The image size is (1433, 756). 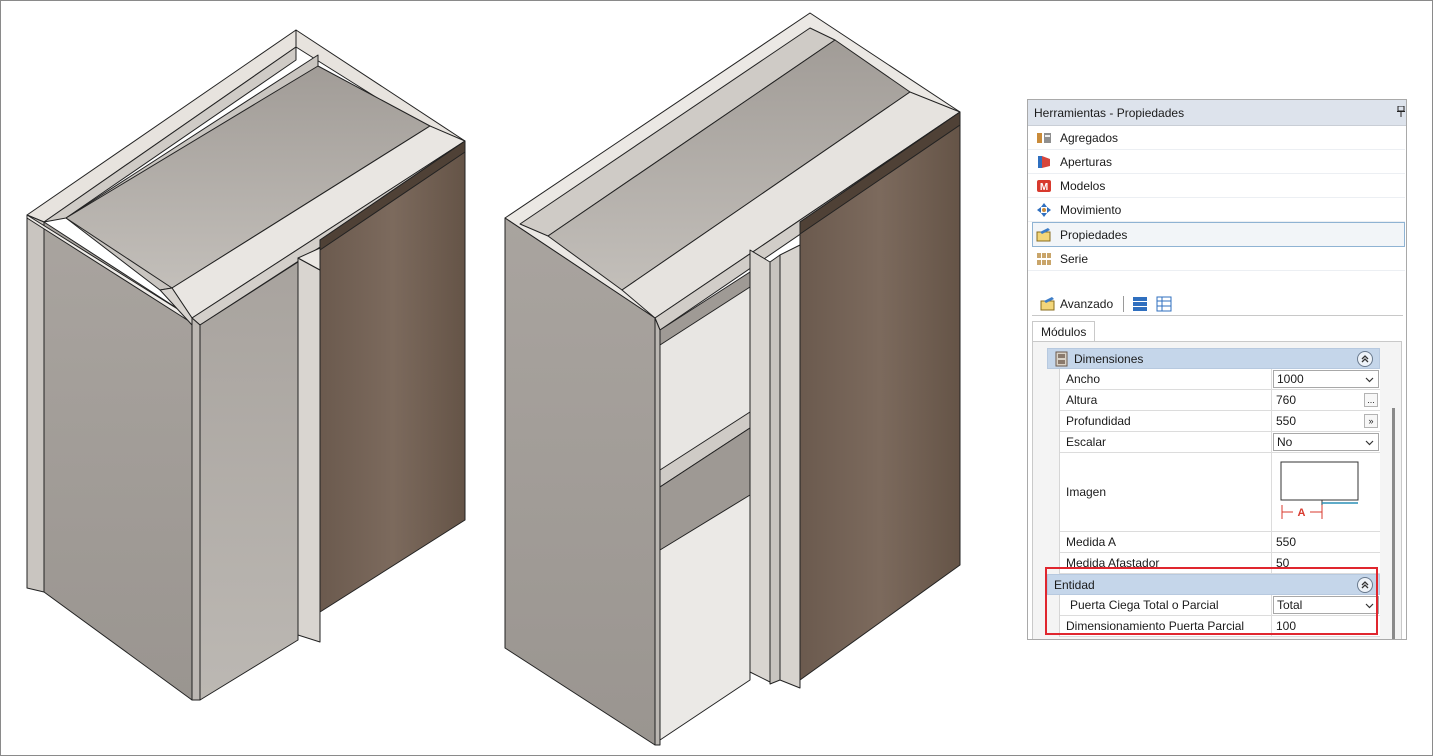 What do you see at coordinates (1319, 490) in the screenshot?
I see `measure-diagram-image: A` at bounding box center [1319, 490].